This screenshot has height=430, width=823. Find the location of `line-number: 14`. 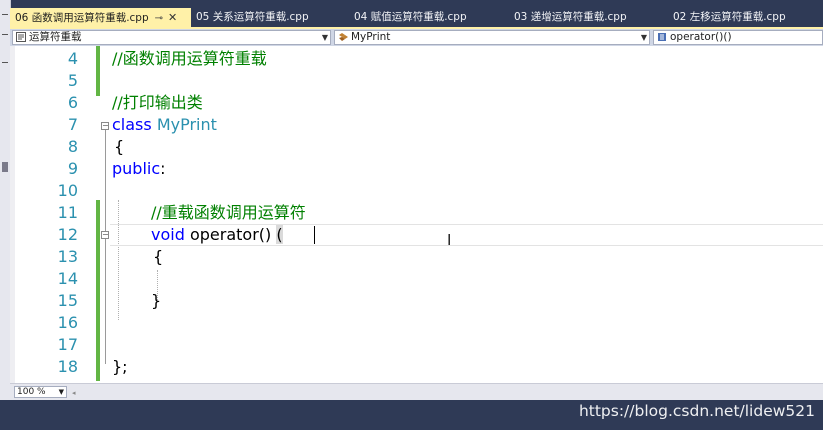

line-number: 14 is located at coordinates (67, 278).